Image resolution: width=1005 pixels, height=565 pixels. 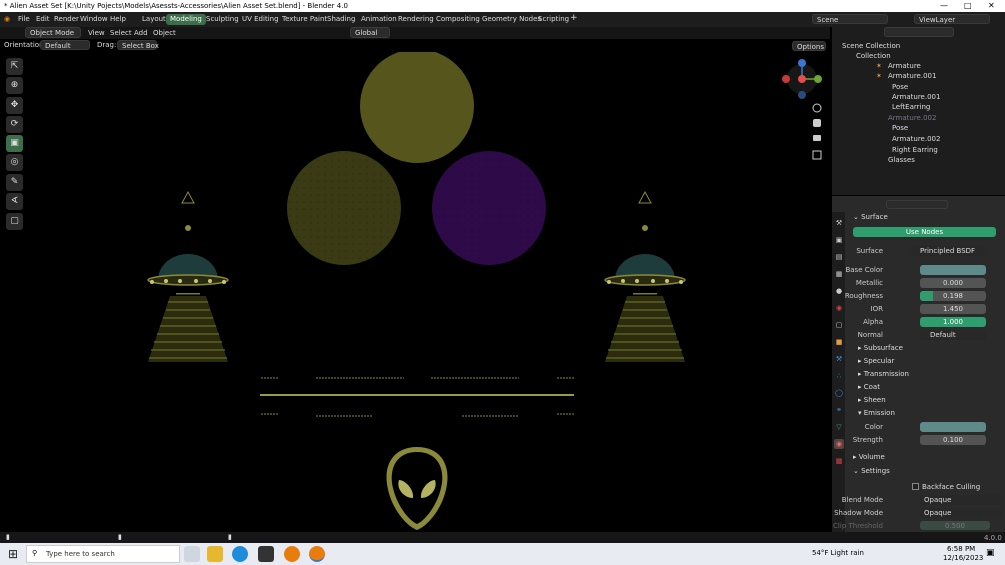 I want to click on constraints-tab-icon: ⚭, so click(x=839, y=410).